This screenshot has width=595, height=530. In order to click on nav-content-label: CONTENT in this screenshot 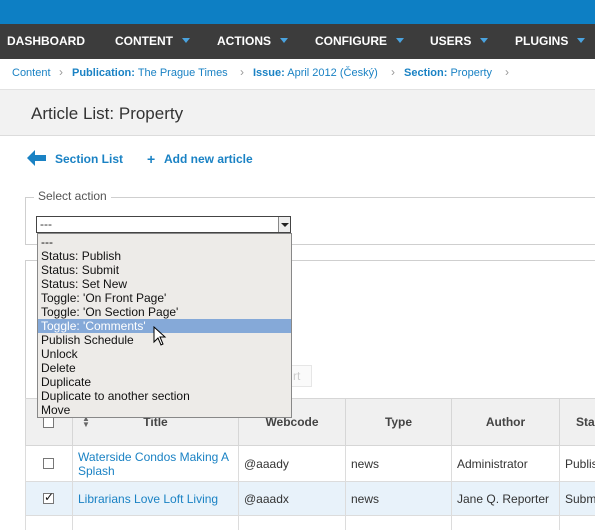, I will do `click(144, 41)`.